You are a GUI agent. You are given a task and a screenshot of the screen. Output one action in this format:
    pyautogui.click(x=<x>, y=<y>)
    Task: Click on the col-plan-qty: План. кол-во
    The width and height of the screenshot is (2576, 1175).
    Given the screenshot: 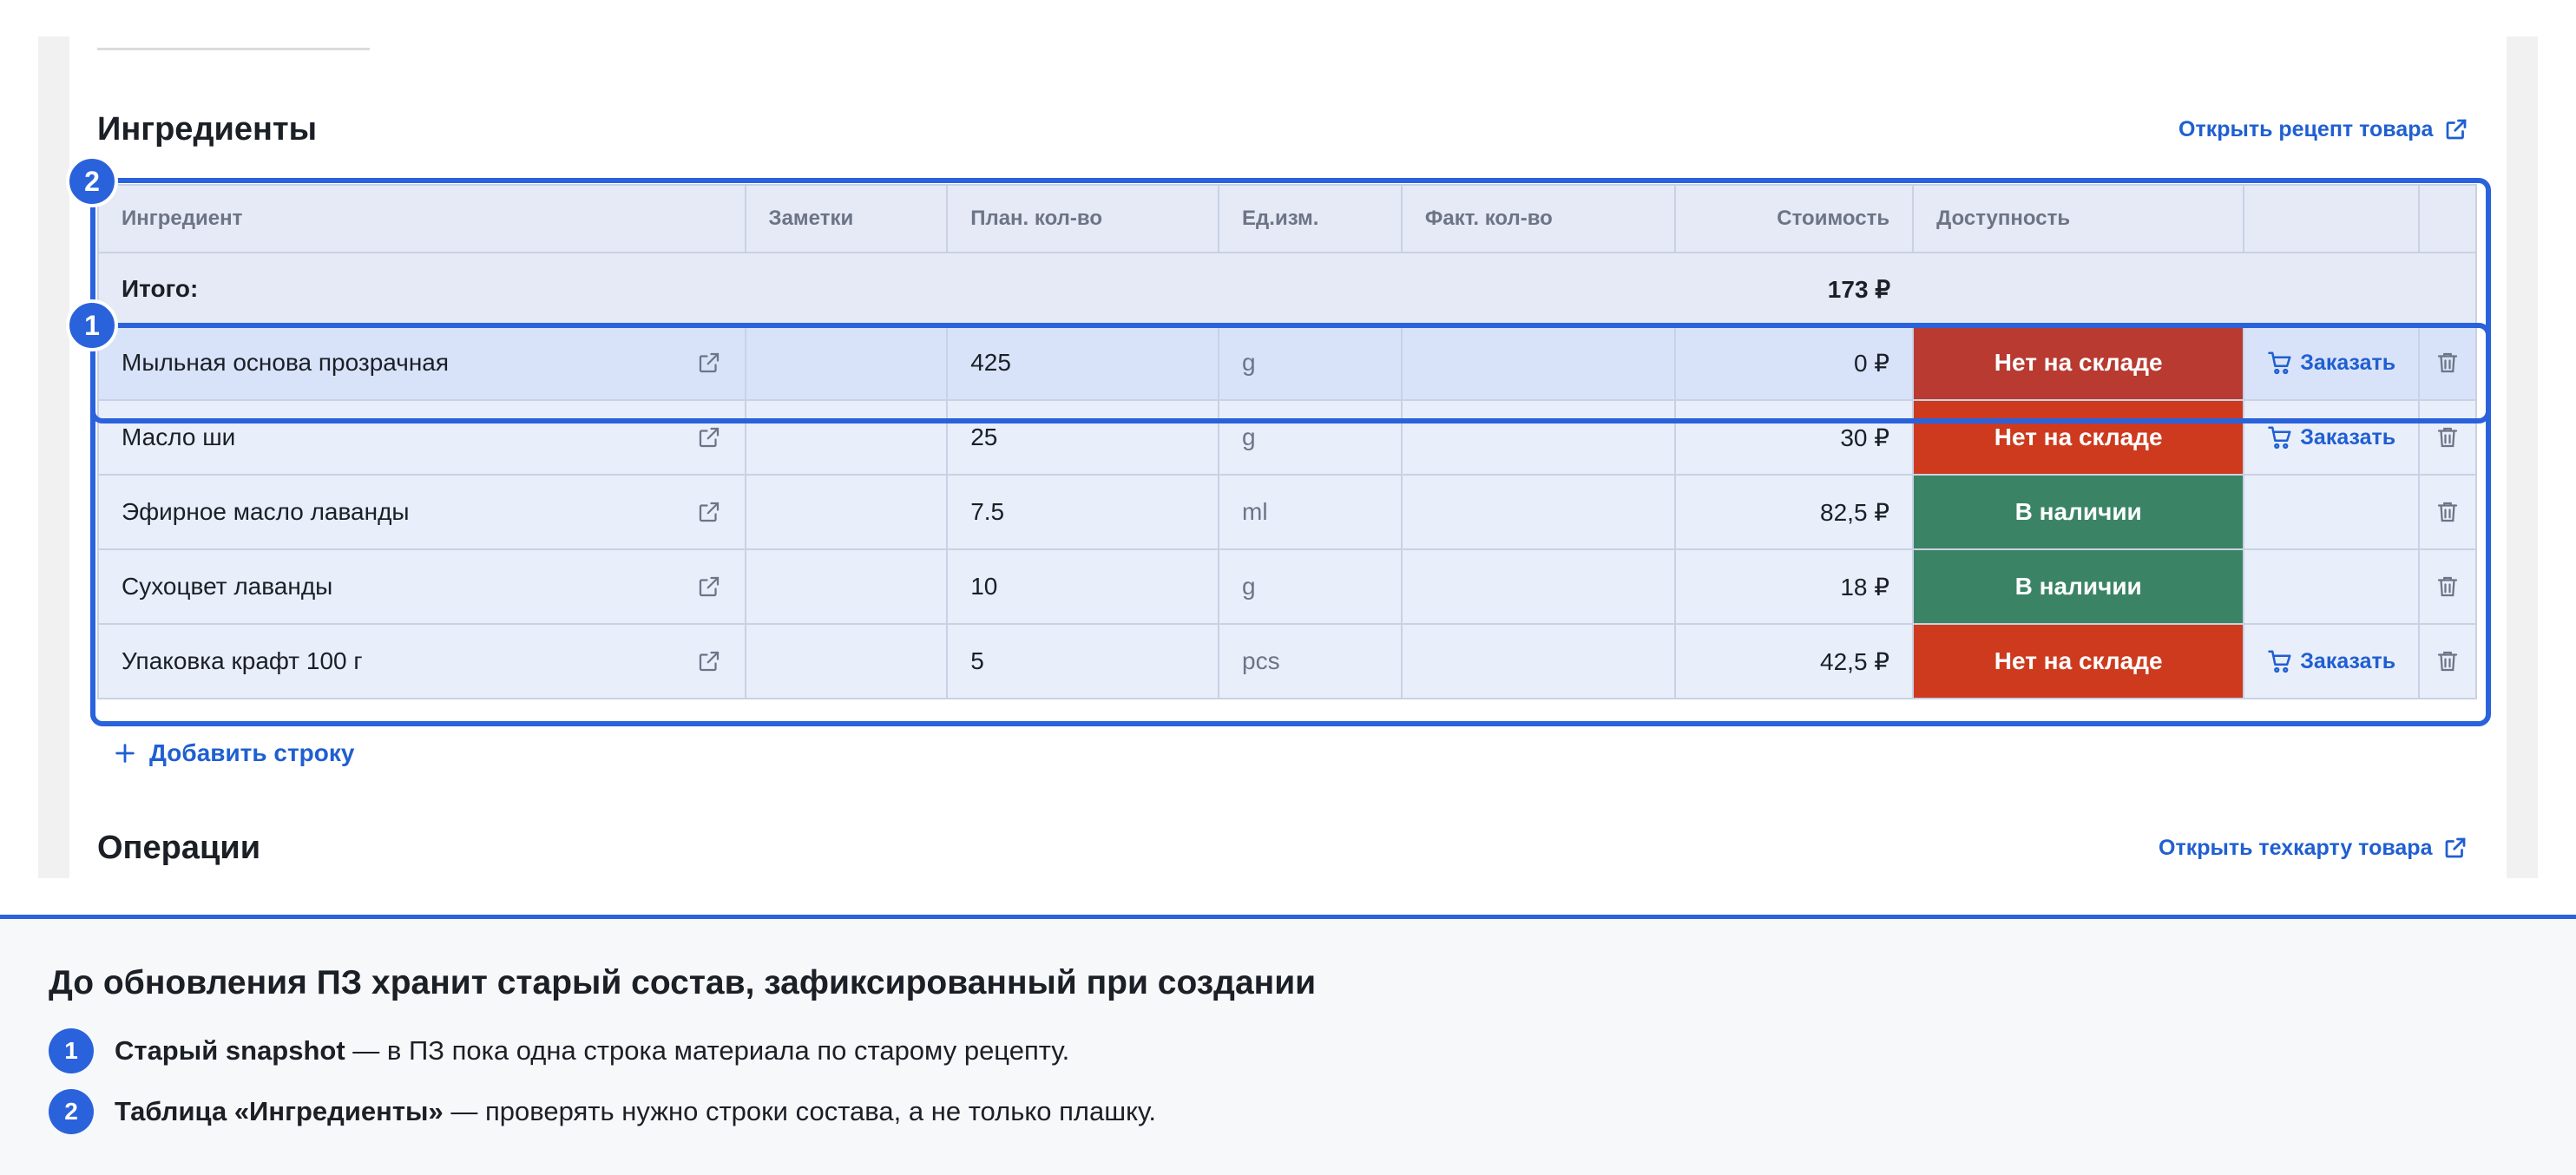 What is the action you would take?
    pyautogui.click(x=1083, y=218)
    